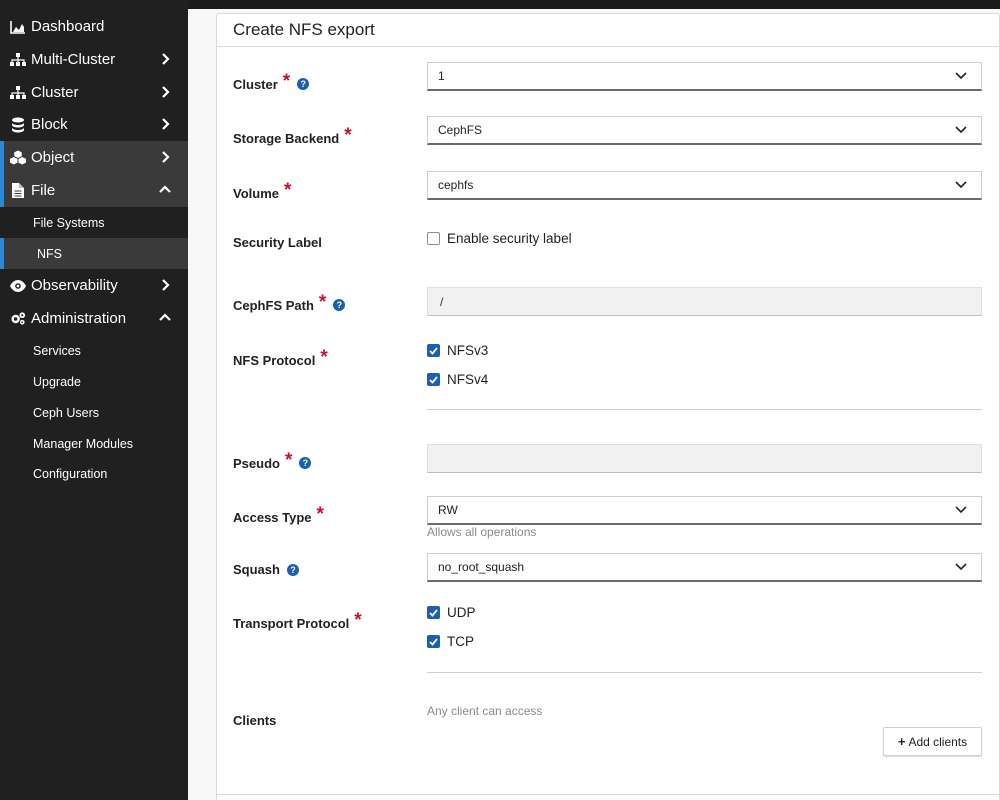 The image size is (1000, 800). Describe the element at coordinates (277, 242) in the screenshot. I see `security-label-label: Security Label` at that location.